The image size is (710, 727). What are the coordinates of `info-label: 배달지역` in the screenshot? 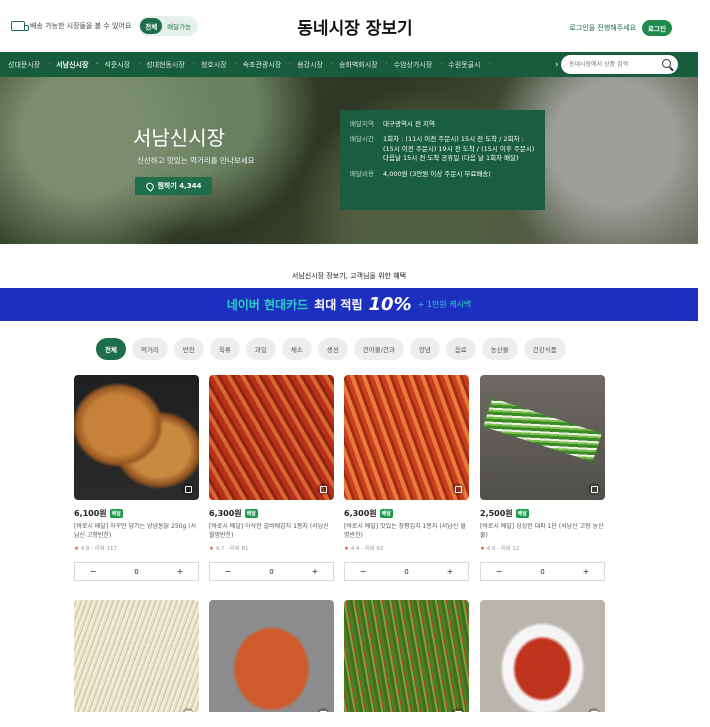 It's located at (362, 124).